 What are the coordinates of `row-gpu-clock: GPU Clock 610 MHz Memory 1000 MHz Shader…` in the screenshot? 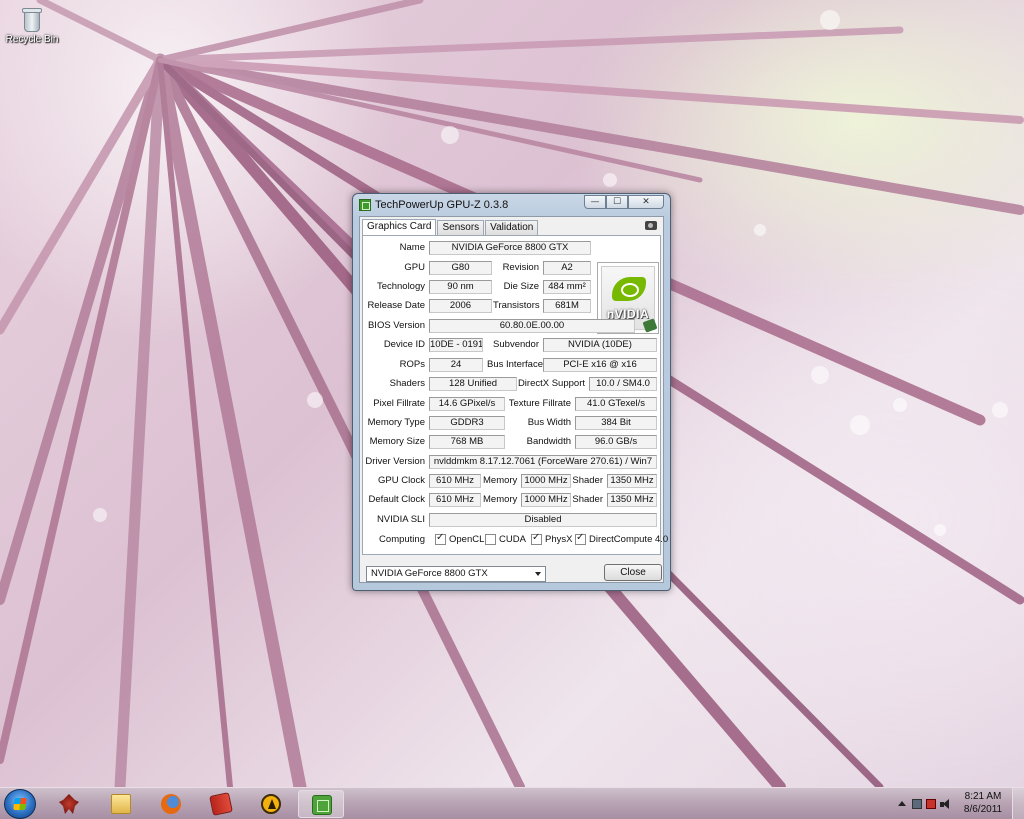 It's located at (512, 481).